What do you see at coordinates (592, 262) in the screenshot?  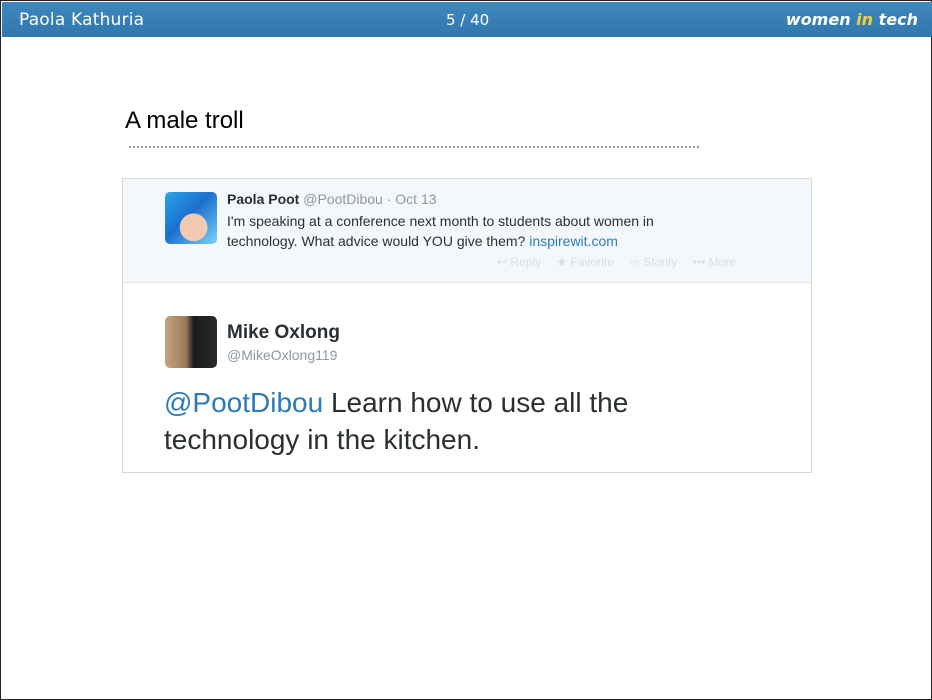 I see `favorite-label: Favorite` at bounding box center [592, 262].